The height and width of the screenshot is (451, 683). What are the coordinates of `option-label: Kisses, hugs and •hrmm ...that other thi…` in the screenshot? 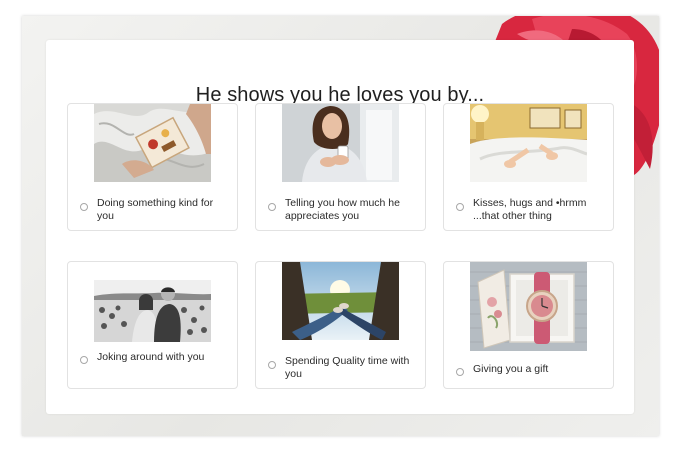 It's located at (530, 209).